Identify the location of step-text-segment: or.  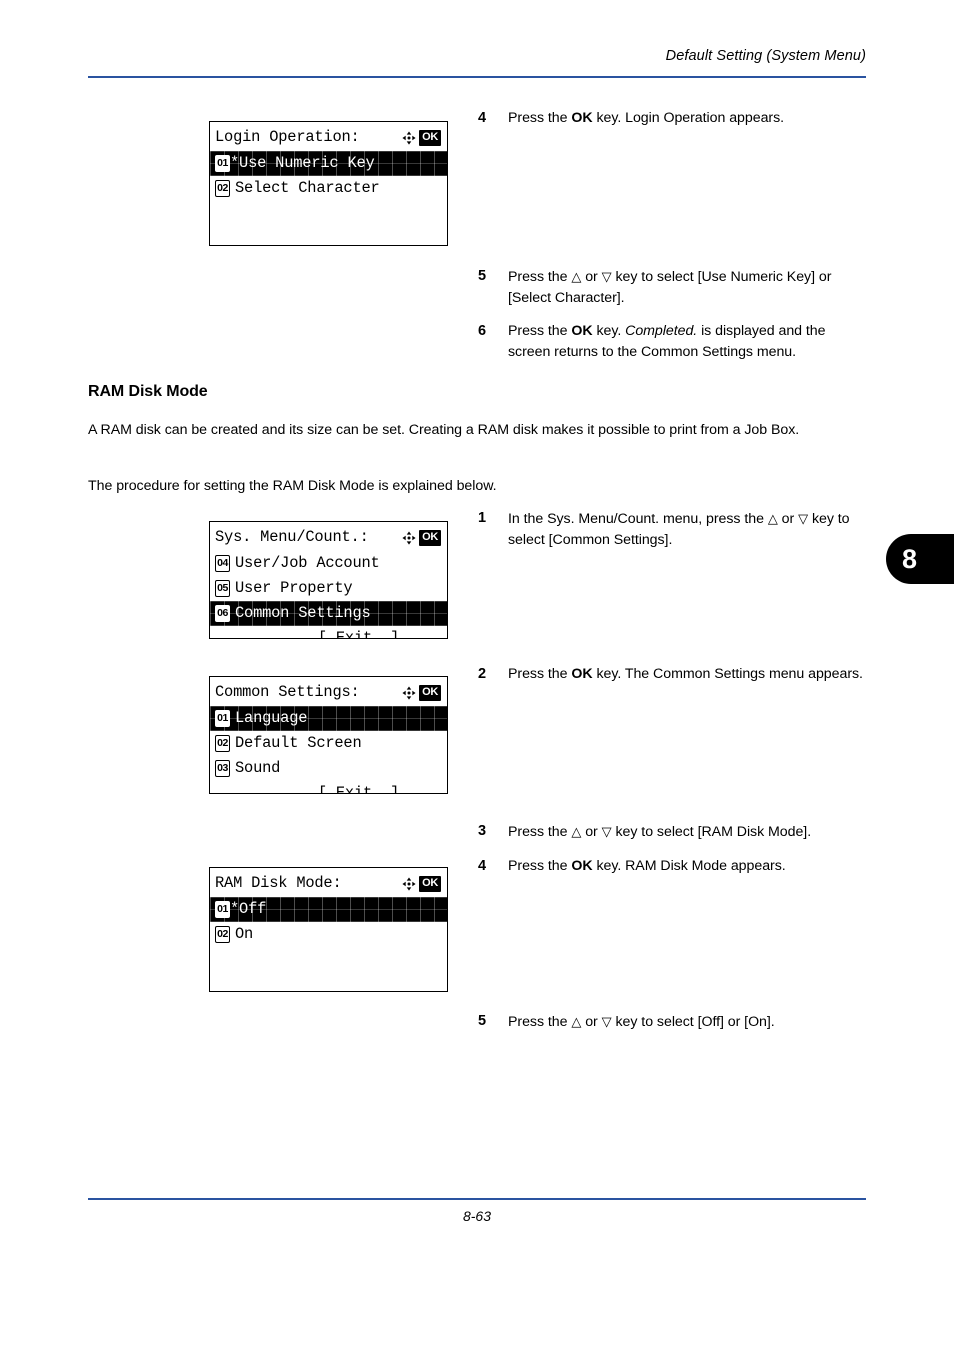
(591, 277).